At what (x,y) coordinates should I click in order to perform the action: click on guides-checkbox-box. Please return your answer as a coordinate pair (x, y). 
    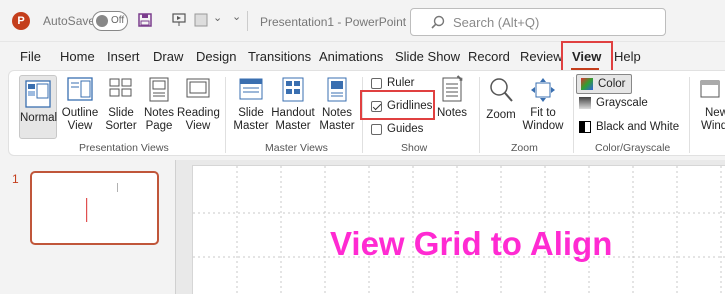
    Looking at the image, I should click on (376, 129).